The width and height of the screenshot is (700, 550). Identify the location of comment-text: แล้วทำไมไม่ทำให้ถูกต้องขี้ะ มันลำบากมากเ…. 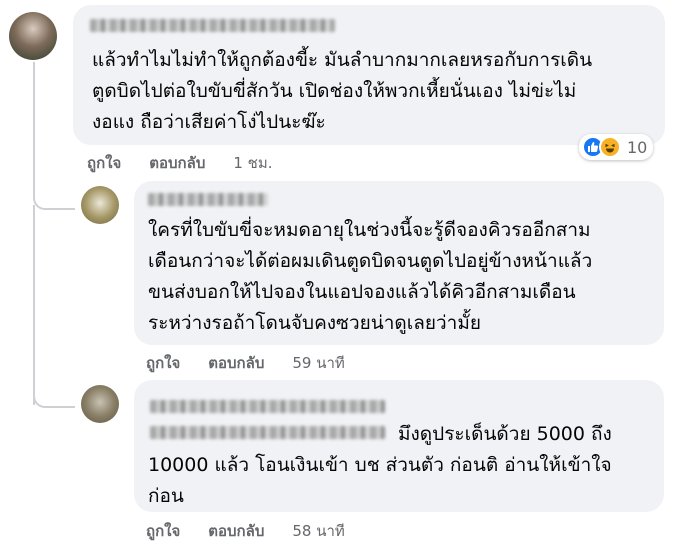
(342, 91).